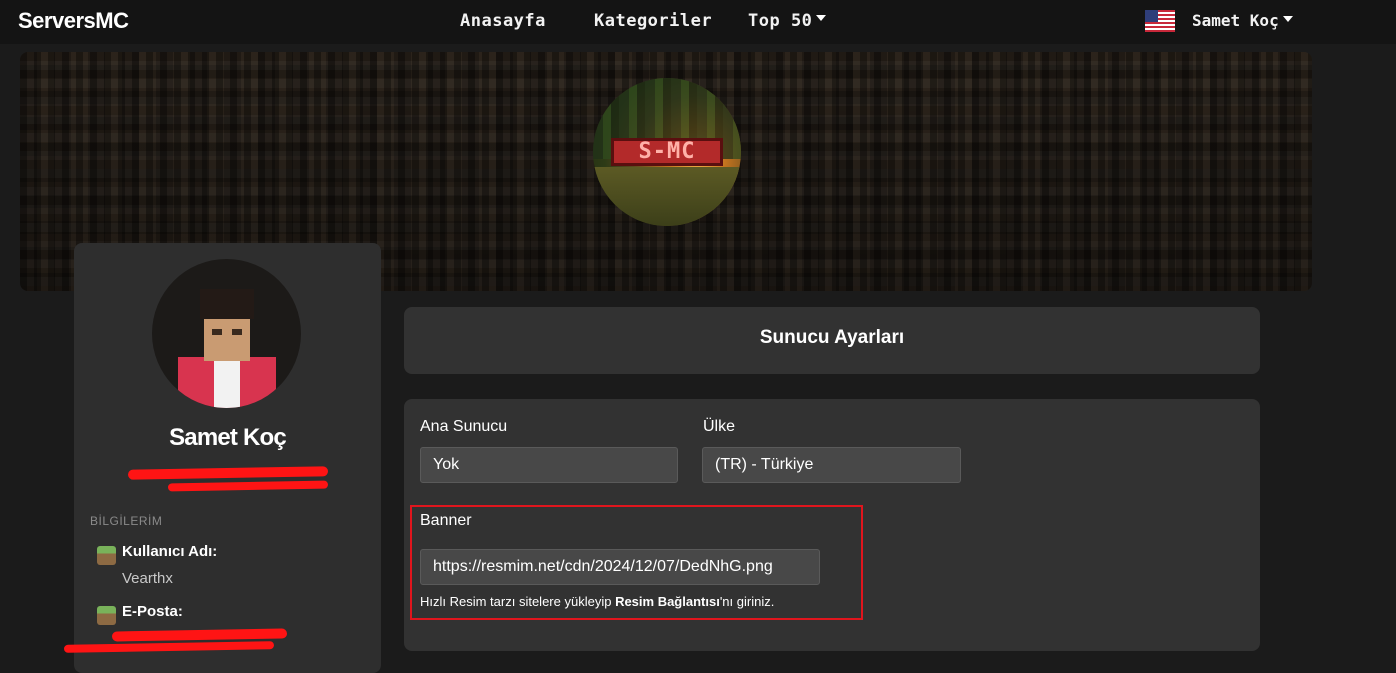  What do you see at coordinates (667, 601) in the screenshot?
I see `help-bold: Resim Bağlantısı` at bounding box center [667, 601].